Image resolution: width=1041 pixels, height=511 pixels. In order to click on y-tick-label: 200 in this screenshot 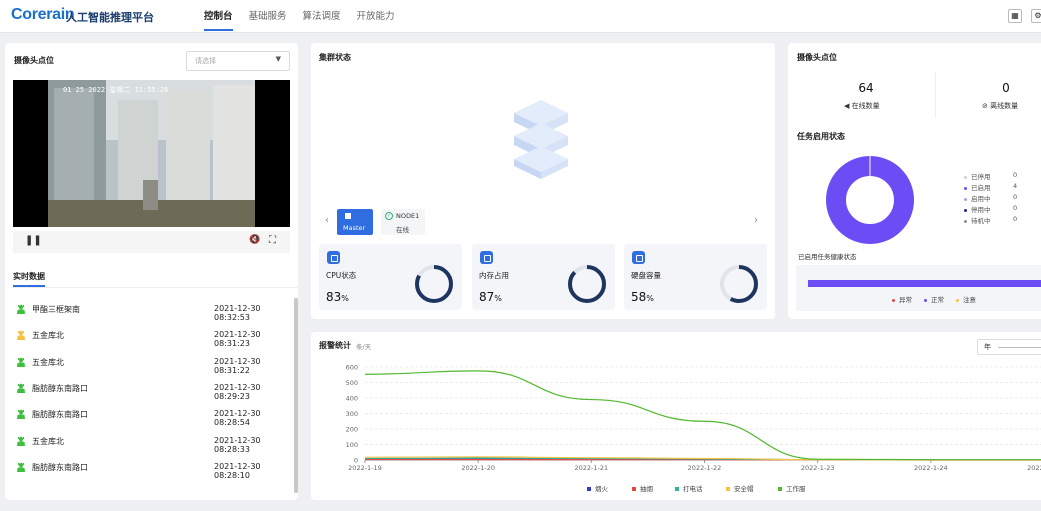, I will do `click(352, 430)`.